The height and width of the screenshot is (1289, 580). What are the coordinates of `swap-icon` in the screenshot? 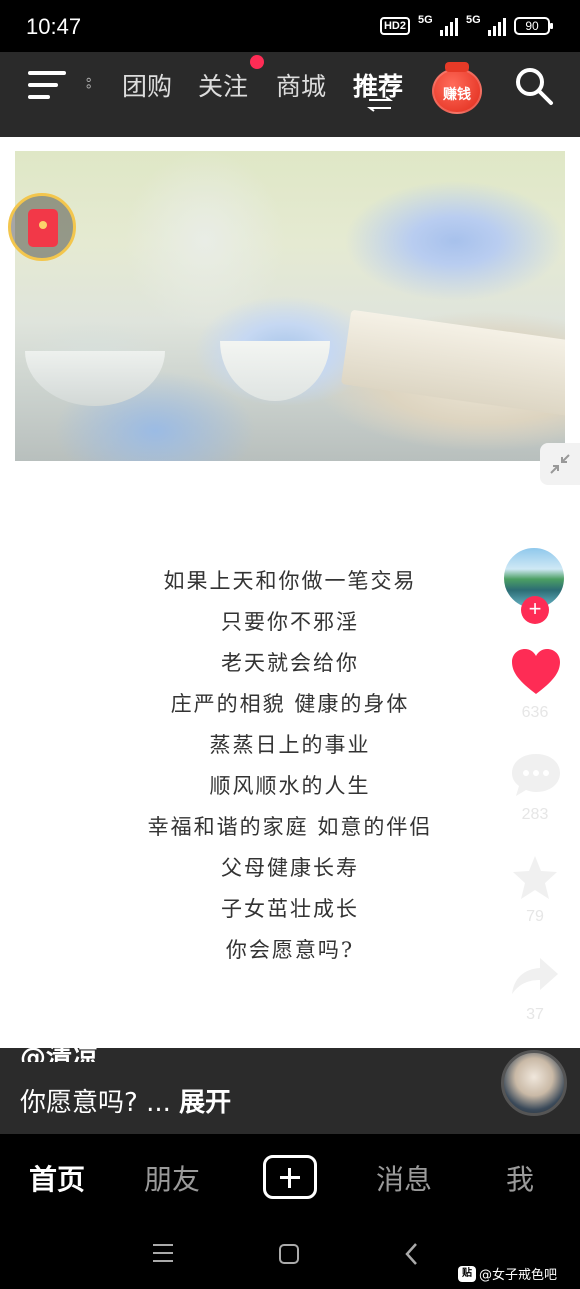 It's located at (380, 104).